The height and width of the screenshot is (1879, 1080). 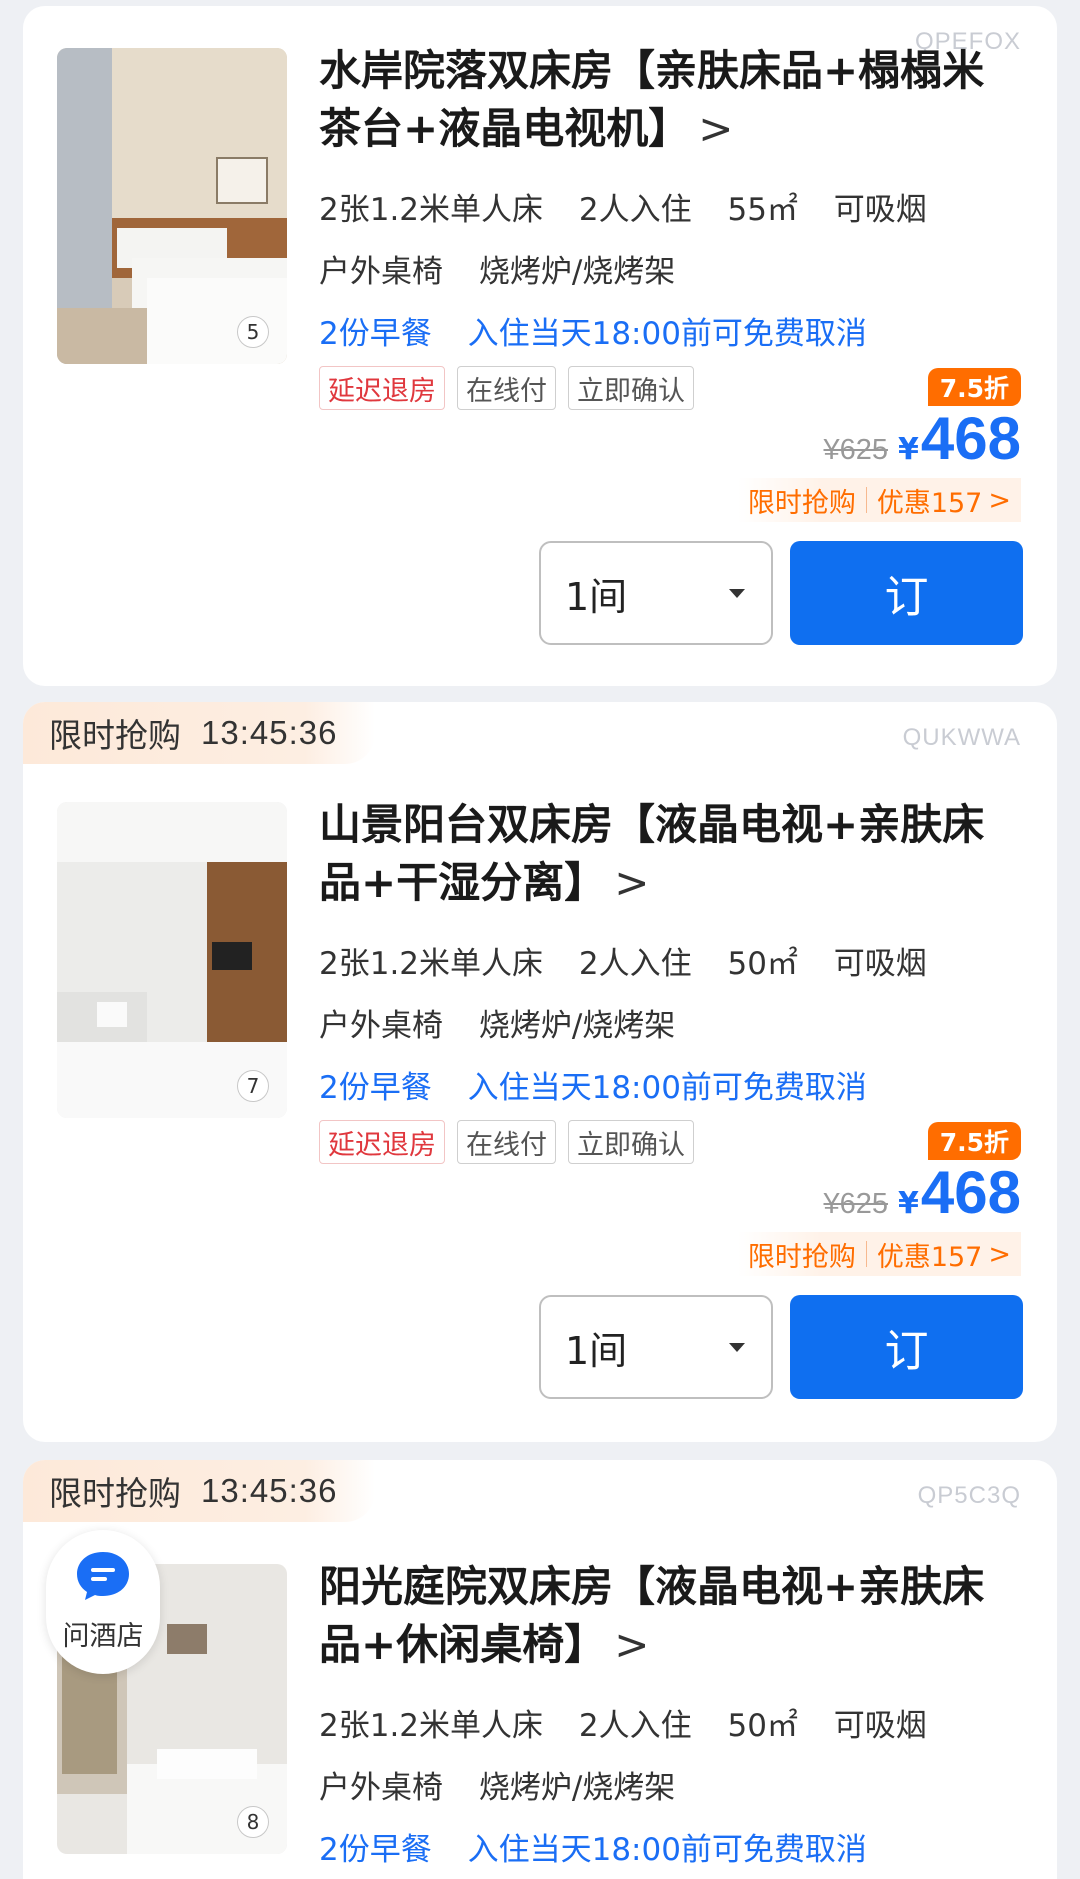 What do you see at coordinates (103, 1602) in the screenshot?
I see `ask-hotel-button: 问酒店` at bounding box center [103, 1602].